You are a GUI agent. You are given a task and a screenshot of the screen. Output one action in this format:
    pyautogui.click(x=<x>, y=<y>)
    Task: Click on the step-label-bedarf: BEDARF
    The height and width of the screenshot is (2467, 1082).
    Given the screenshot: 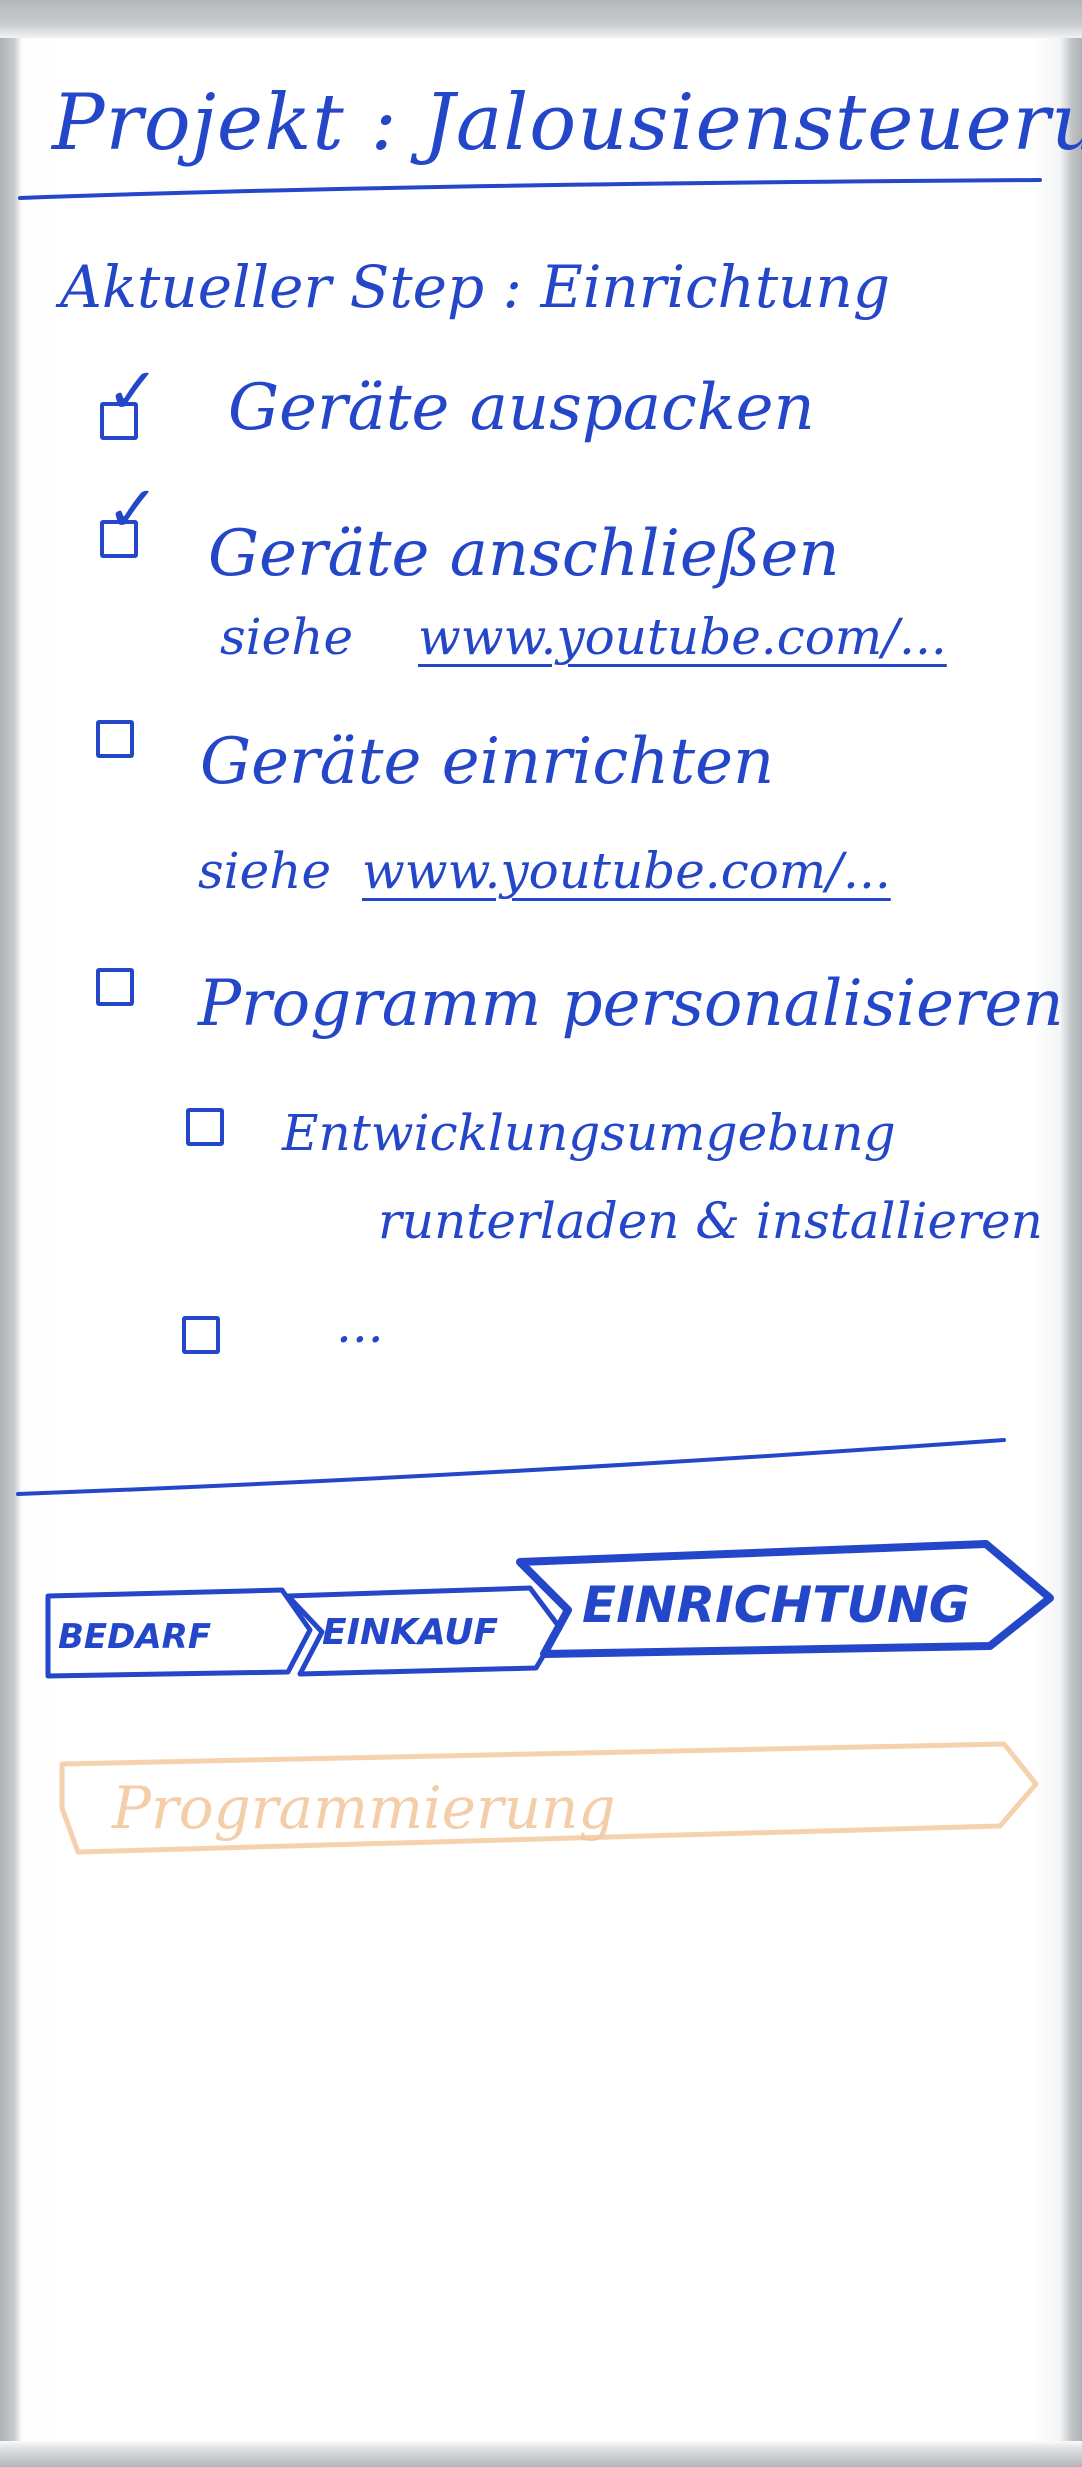 What is the action you would take?
    pyautogui.click(x=134, y=1637)
    